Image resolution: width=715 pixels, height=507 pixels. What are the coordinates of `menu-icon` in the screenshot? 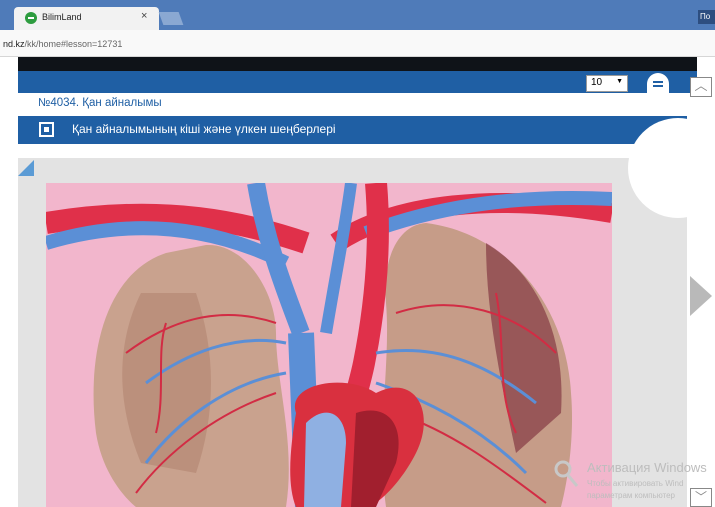 It's located at (658, 83).